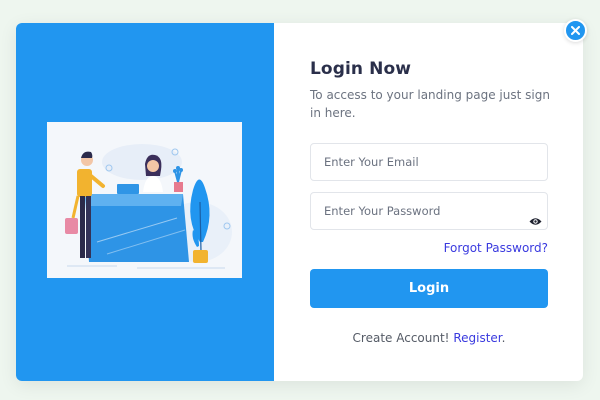  What do you see at coordinates (361, 69) in the screenshot?
I see `page-title: Login Now` at bounding box center [361, 69].